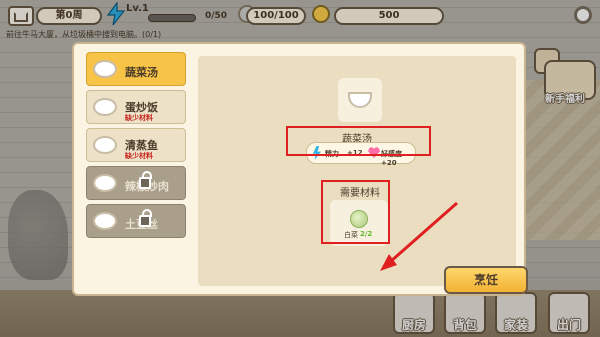 The height and width of the screenshot is (337, 600). I want to click on dish-preview, so click(360, 100).